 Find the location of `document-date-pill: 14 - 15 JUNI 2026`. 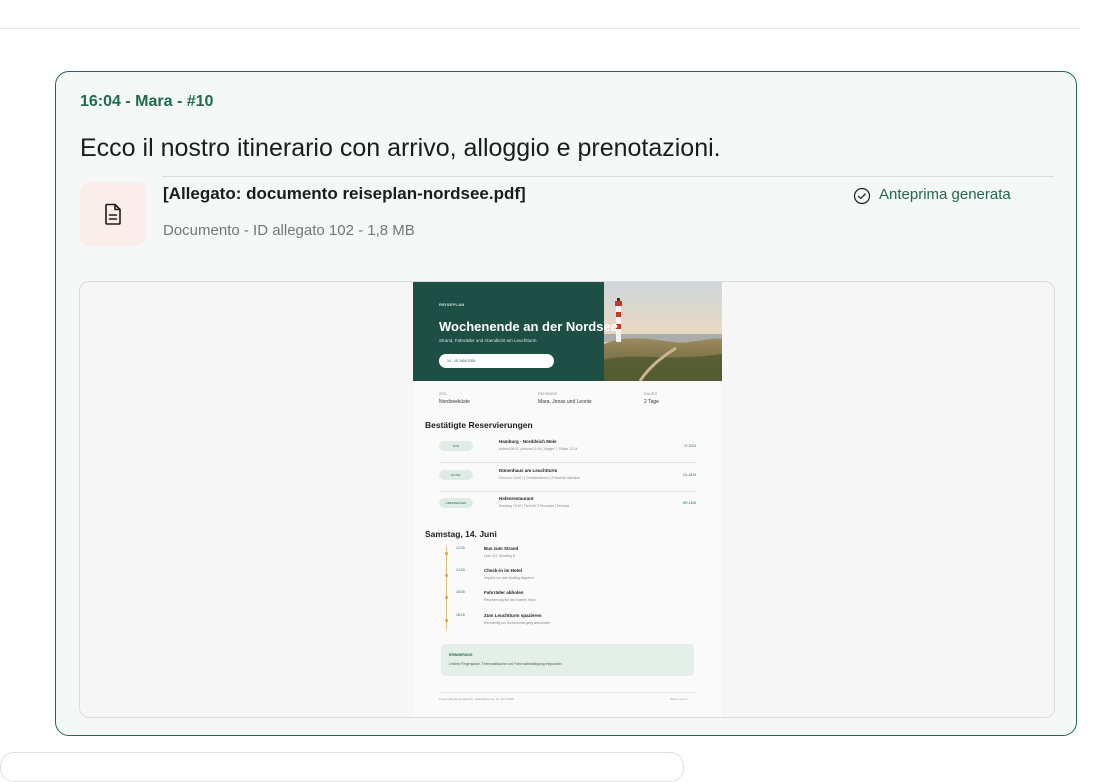

document-date-pill: 14 - 15 JUNI 2026 is located at coordinates (496, 361).